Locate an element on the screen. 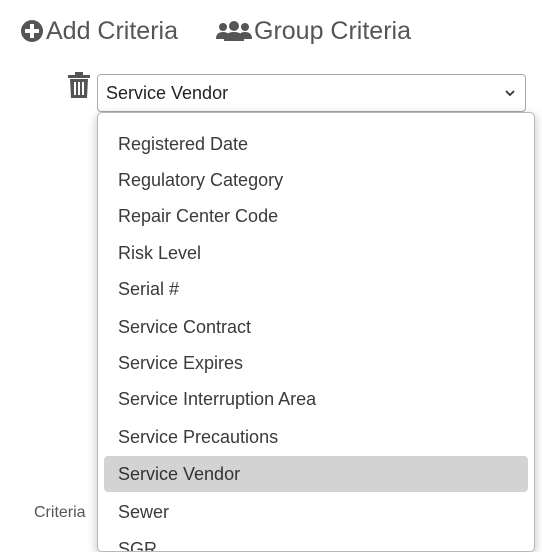  dropdown-option: Repair Center Code is located at coordinates (316, 216).